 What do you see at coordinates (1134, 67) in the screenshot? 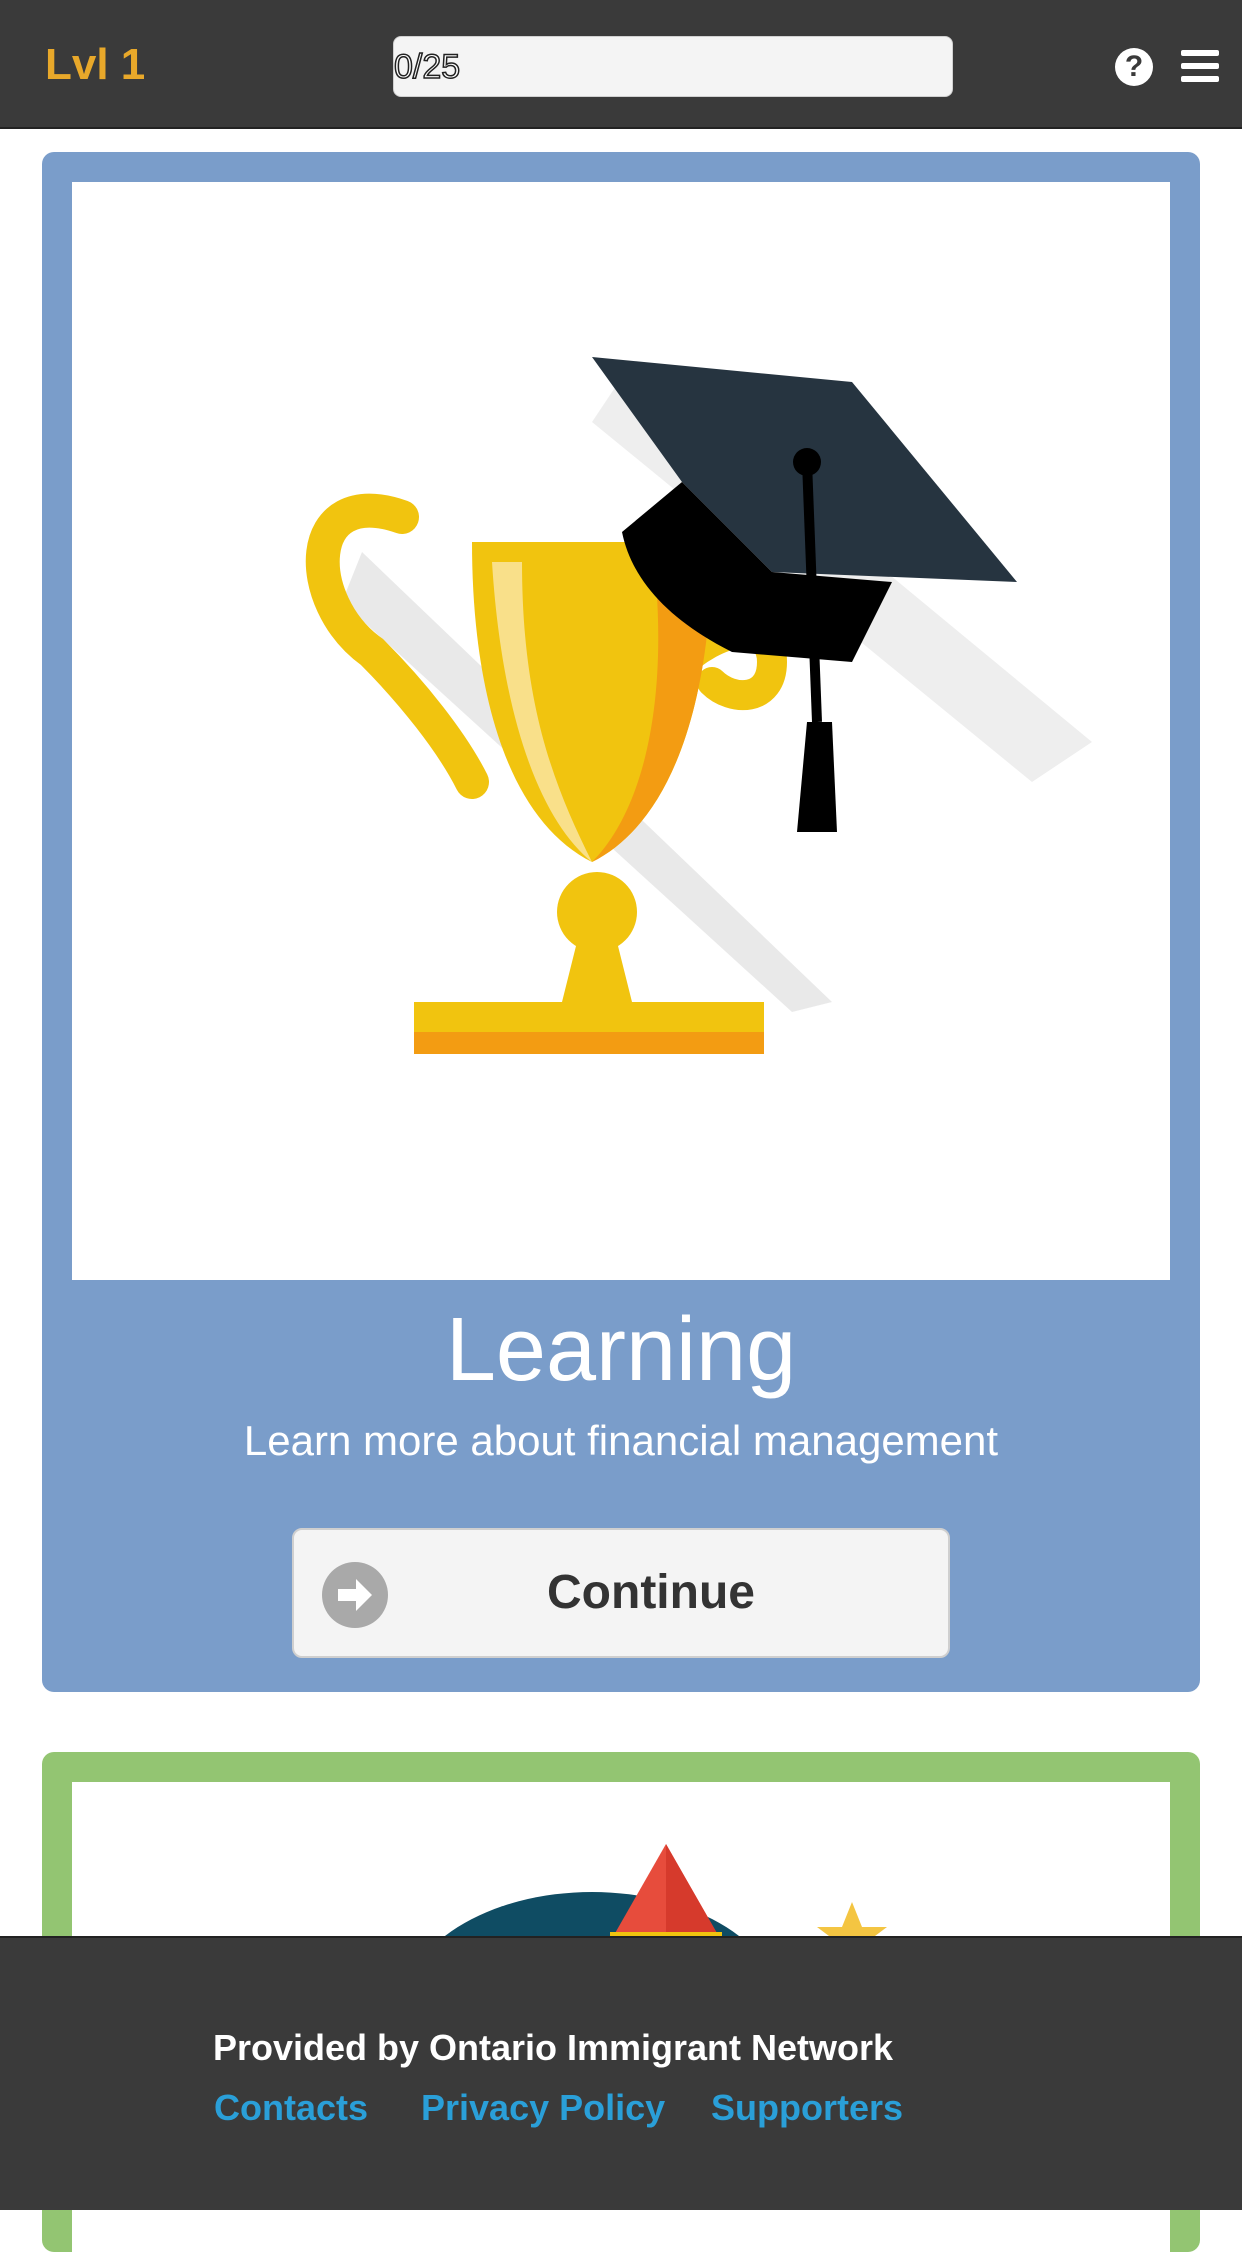
I see `question-circle-icon: ?` at bounding box center [1134, 67].